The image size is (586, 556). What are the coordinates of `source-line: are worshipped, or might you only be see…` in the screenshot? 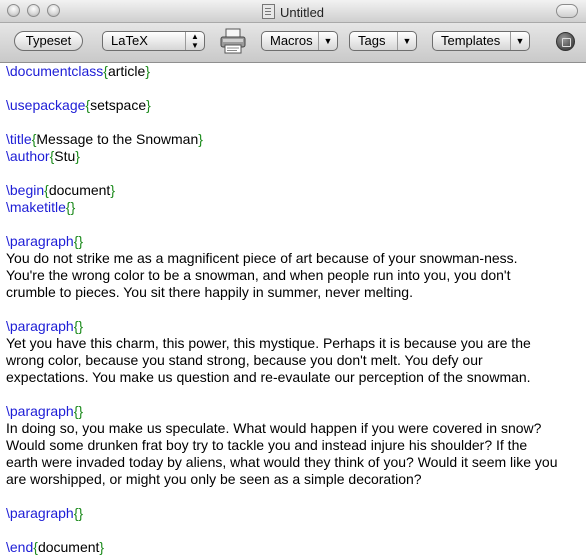 It's located at (214, 479).